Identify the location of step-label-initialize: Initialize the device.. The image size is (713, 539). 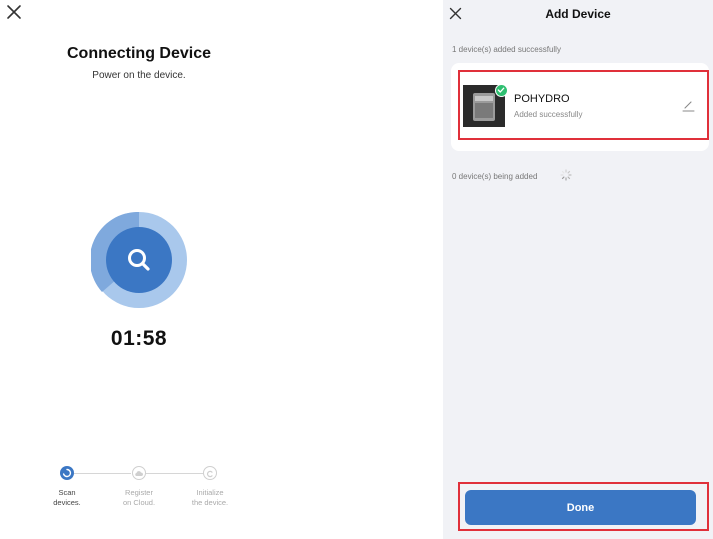
(210, 497).